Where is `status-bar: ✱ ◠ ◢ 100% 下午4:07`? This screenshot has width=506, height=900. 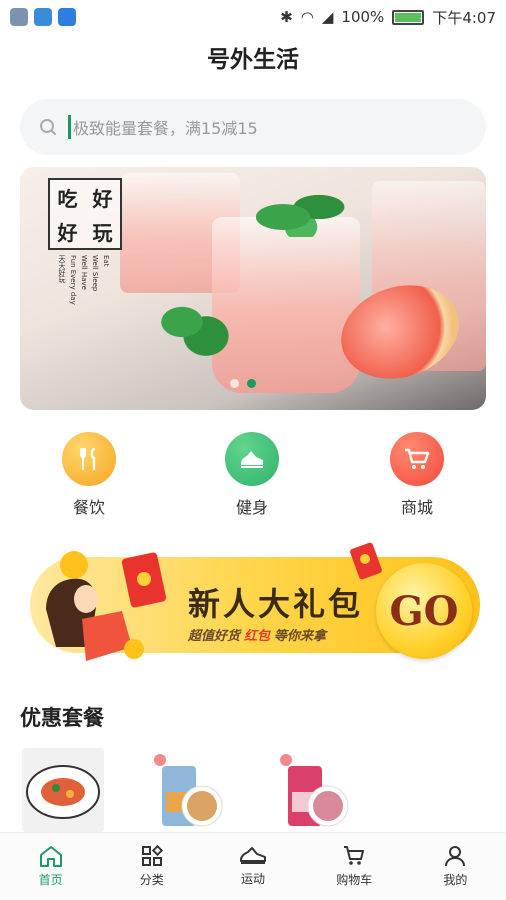 status-bar: ✱ ◠ ◢ 100% 下午4:07 is located at coordinates (253, 17).